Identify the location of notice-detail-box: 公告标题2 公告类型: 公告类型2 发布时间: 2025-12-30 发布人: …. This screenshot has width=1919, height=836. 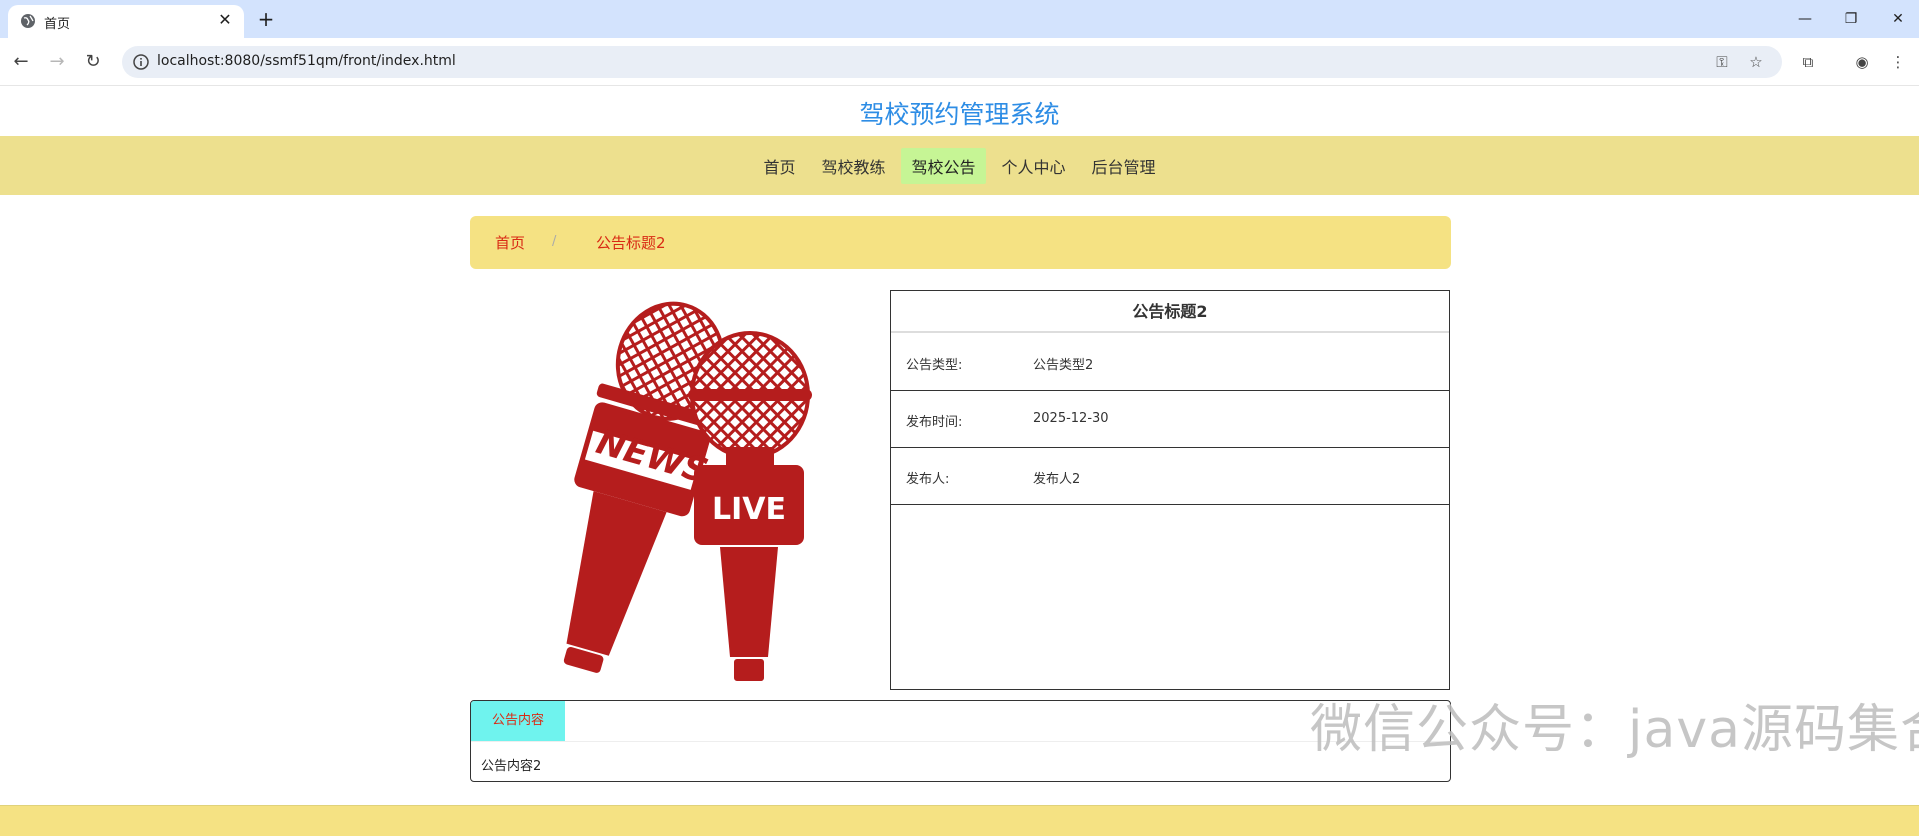
(1170, 490).